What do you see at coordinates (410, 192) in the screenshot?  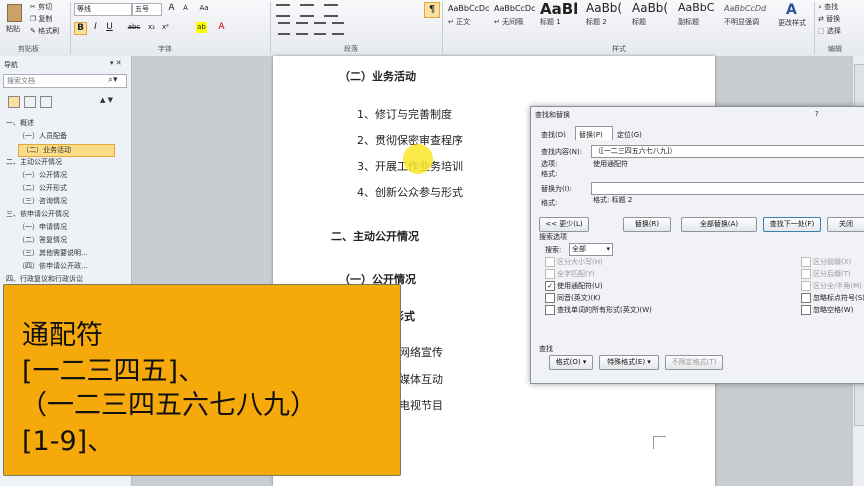 I see `doc-line: 4、创新公众参与形式` at bounding box center [410, 192].